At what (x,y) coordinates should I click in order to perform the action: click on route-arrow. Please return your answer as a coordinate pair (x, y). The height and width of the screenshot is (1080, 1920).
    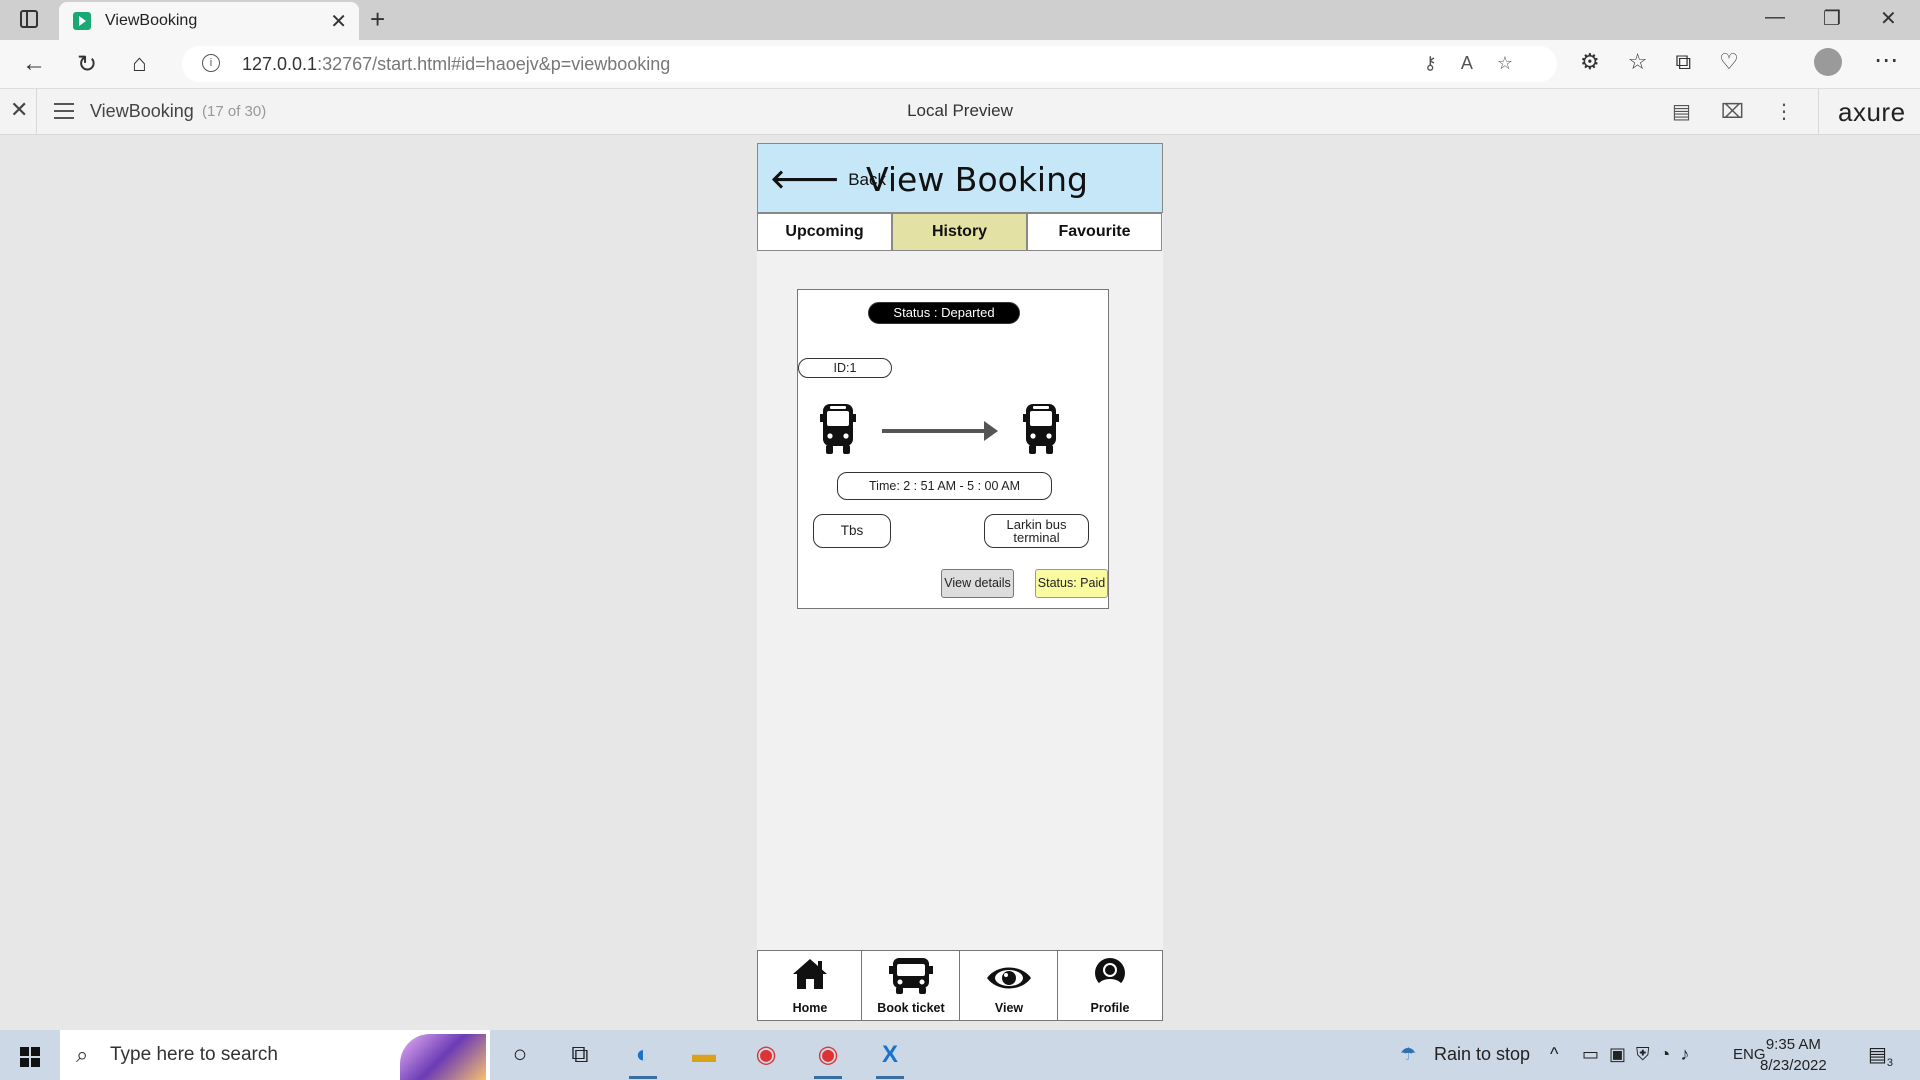
    Looking at the image, I should click on (934, 431).